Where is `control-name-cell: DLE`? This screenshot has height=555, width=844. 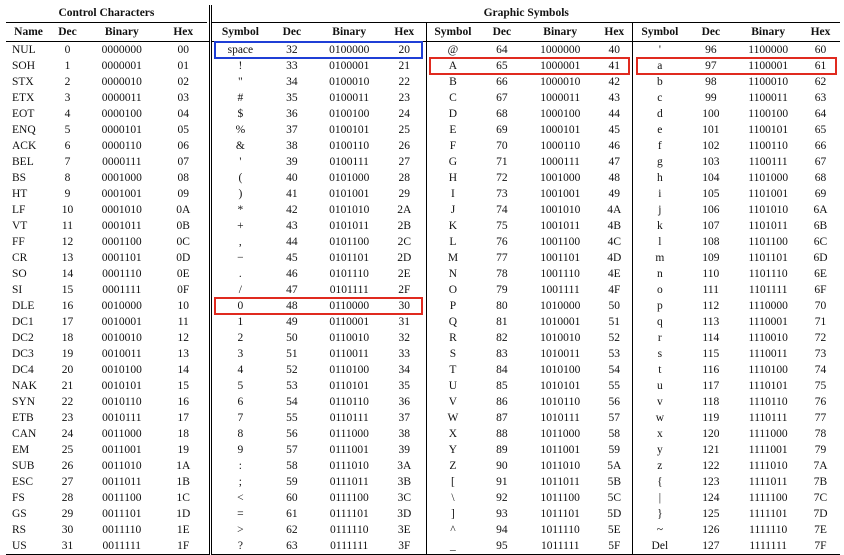 control-name-cell: DLE is located at coordinates (23, 305).